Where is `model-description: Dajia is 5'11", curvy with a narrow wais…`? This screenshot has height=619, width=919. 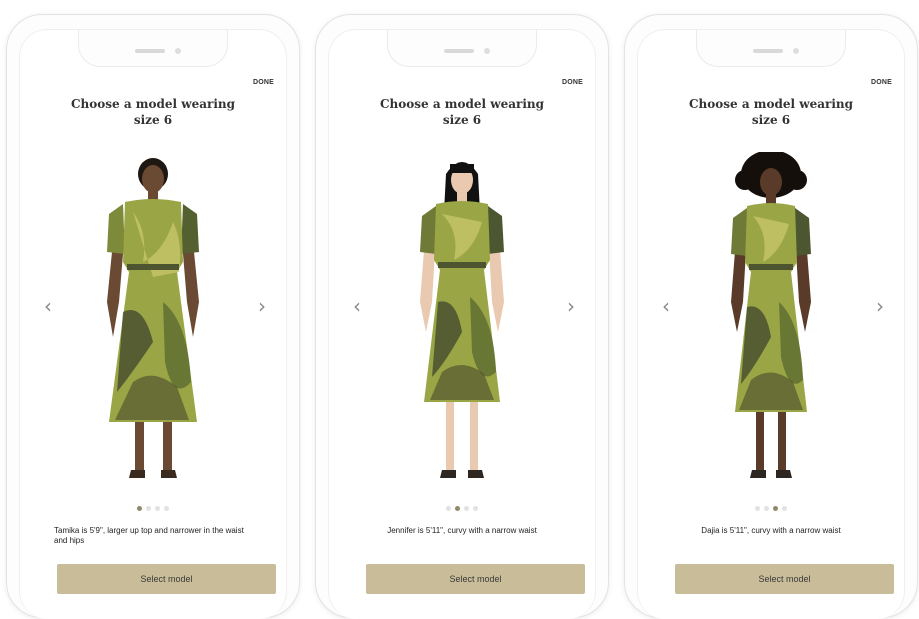
model-description: Dajia is 5'11", curvy with a narrow wais… is located at coordinates (771, 530).